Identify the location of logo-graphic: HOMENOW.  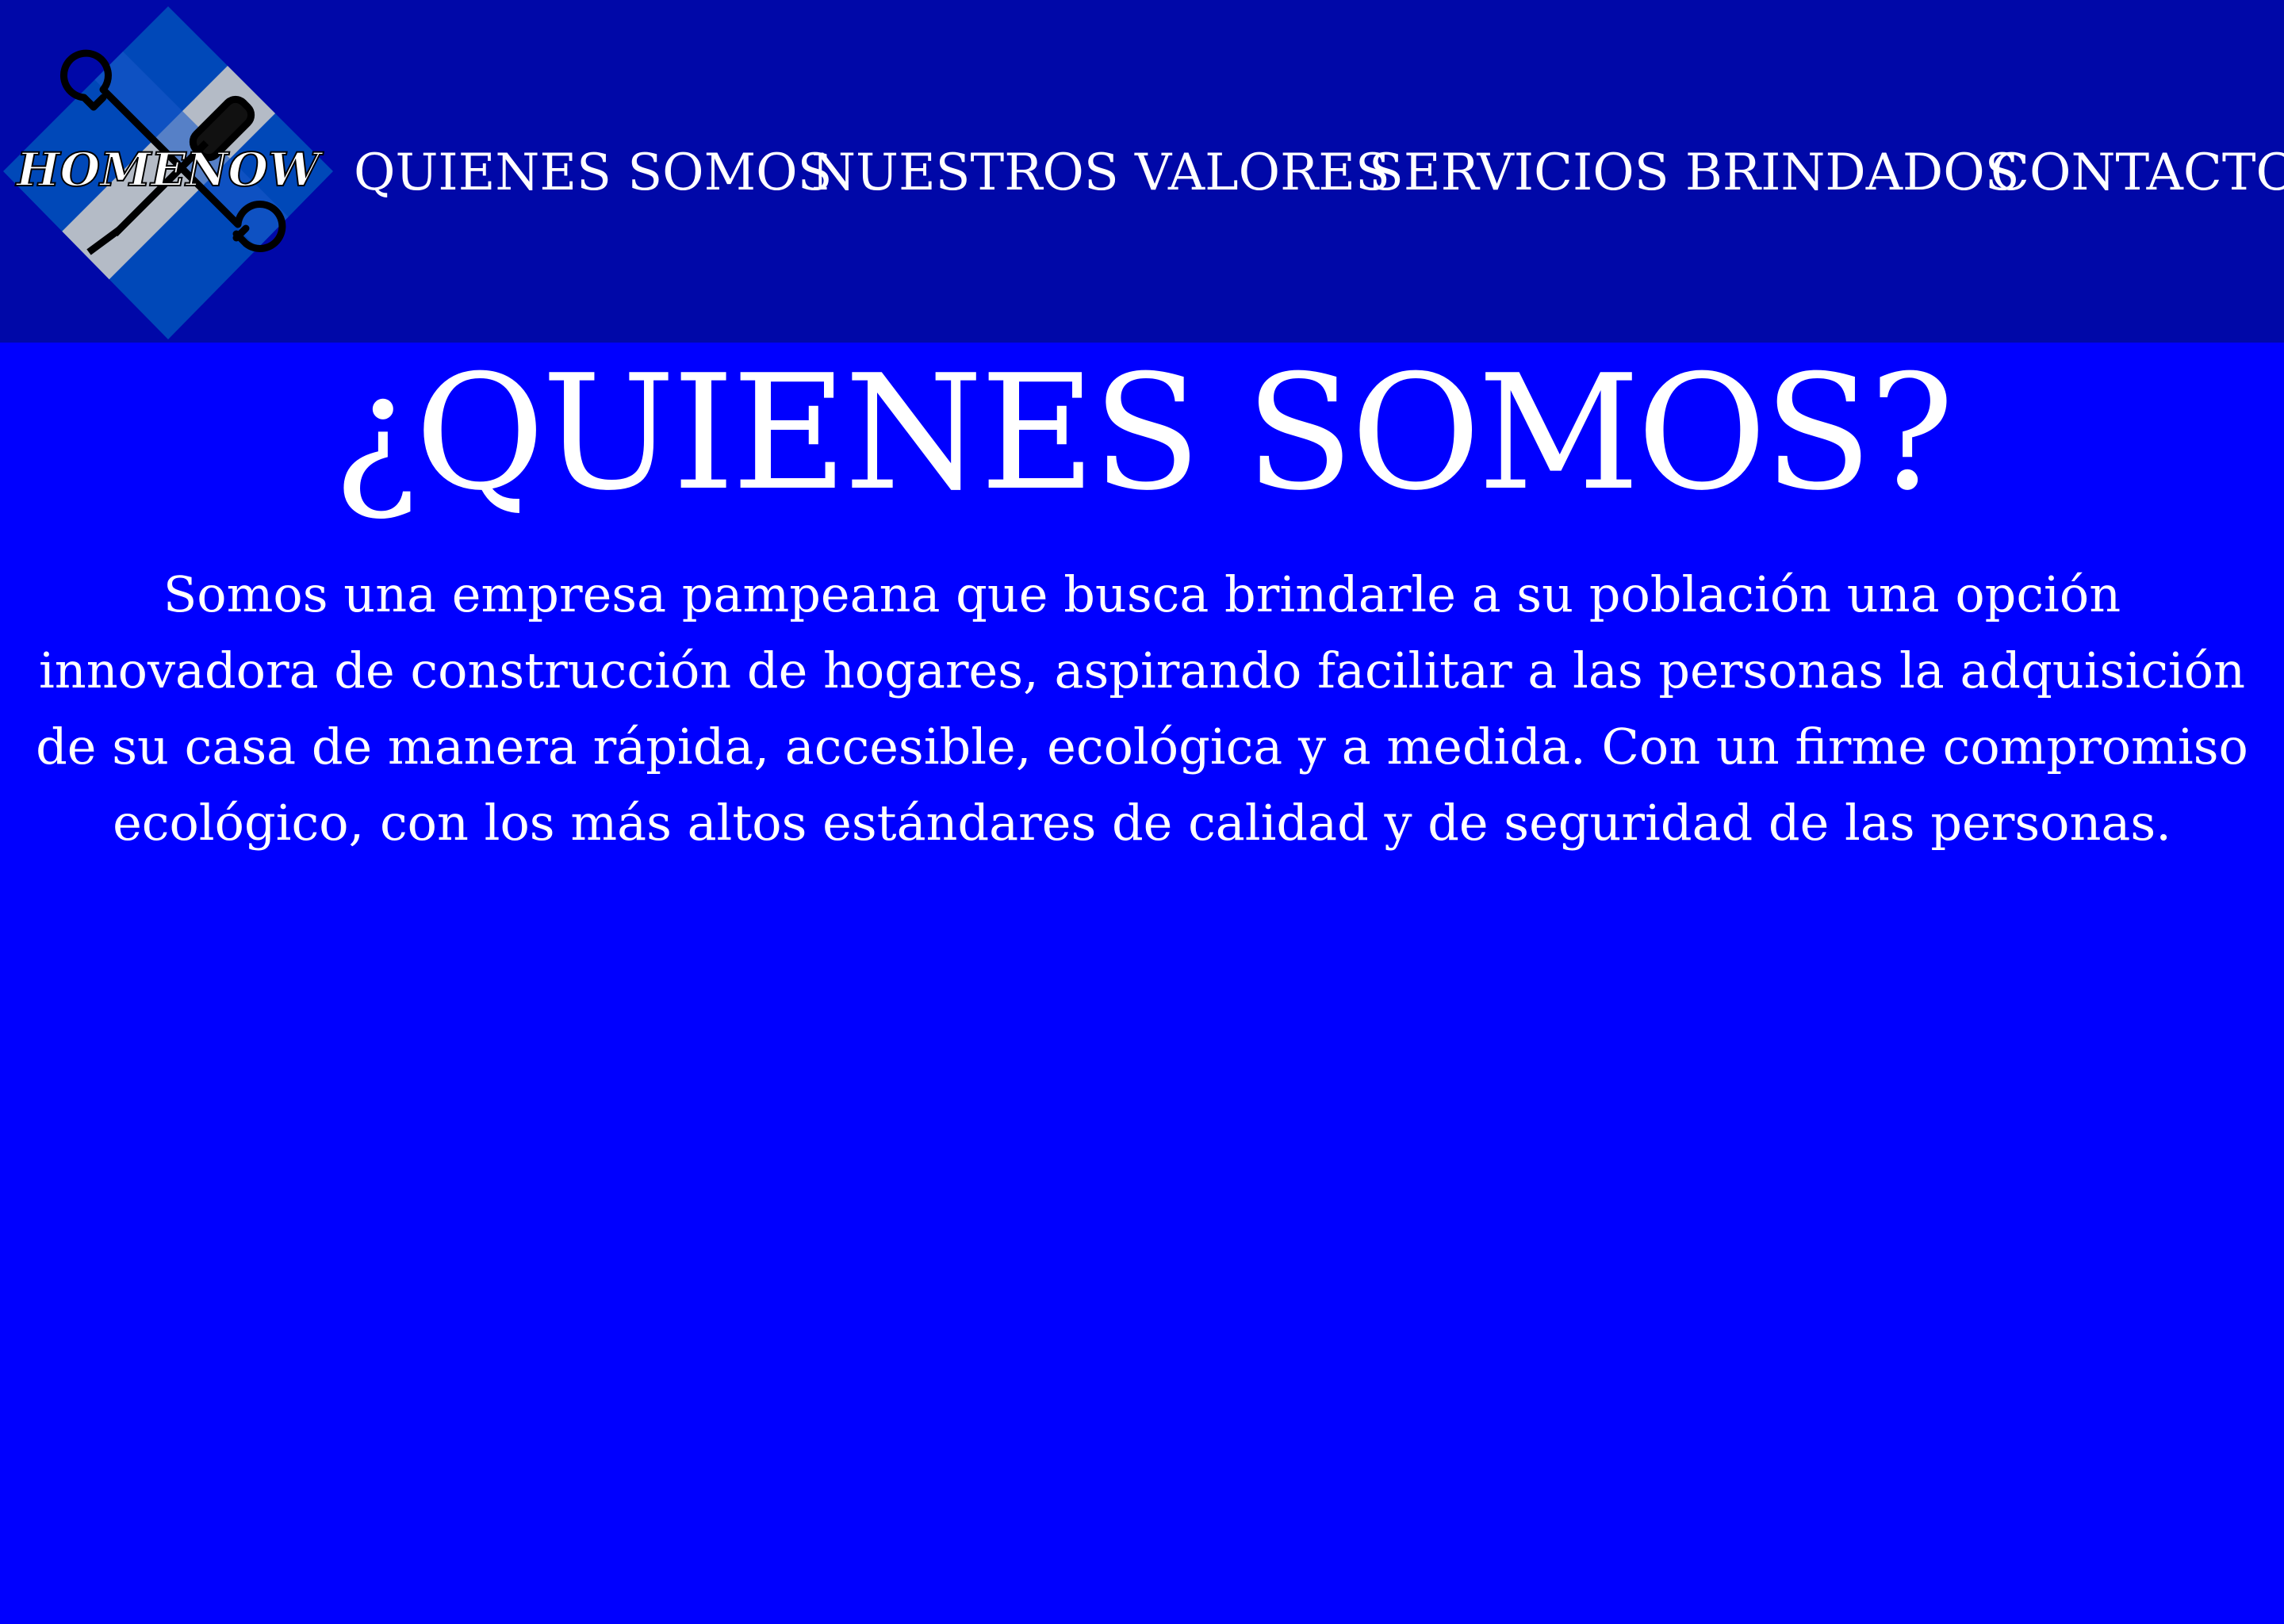
(168, 172).